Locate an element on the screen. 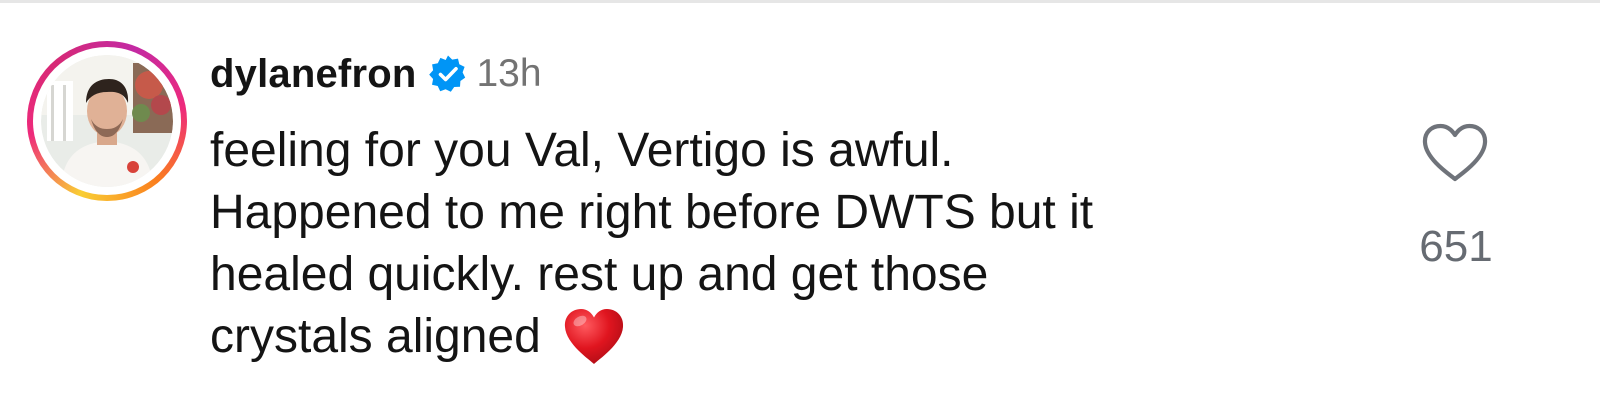 Image resolution: width=1600 pixels, height=404 pixels. avatar is located at coordinates (107, 121).